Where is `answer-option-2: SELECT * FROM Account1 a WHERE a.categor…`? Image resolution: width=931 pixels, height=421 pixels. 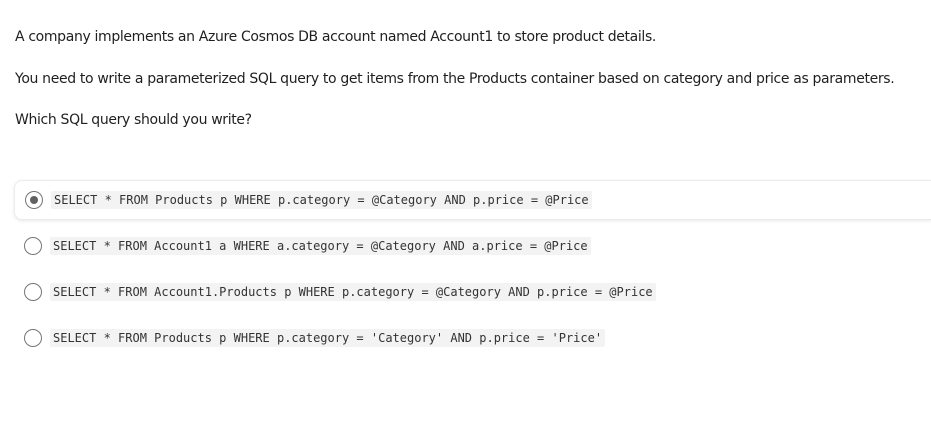
answer-option-2: SELECT * FROM Account1 a WHERE a.categor… is located at coordinates (472, 246).